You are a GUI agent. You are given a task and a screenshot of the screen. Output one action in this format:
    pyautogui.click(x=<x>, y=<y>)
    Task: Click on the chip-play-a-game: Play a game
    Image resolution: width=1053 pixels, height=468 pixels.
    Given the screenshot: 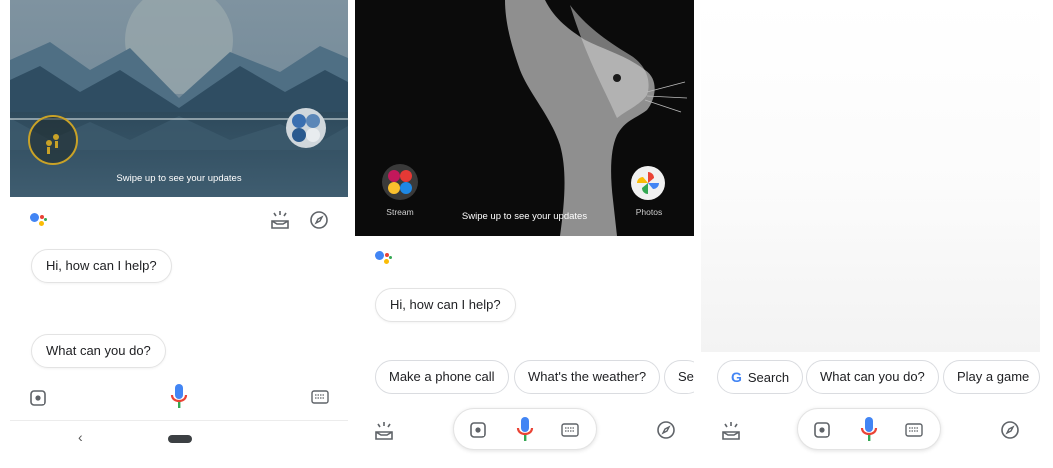 What is the action you would take?
    pyautogui.click(x=991, y=377)
    